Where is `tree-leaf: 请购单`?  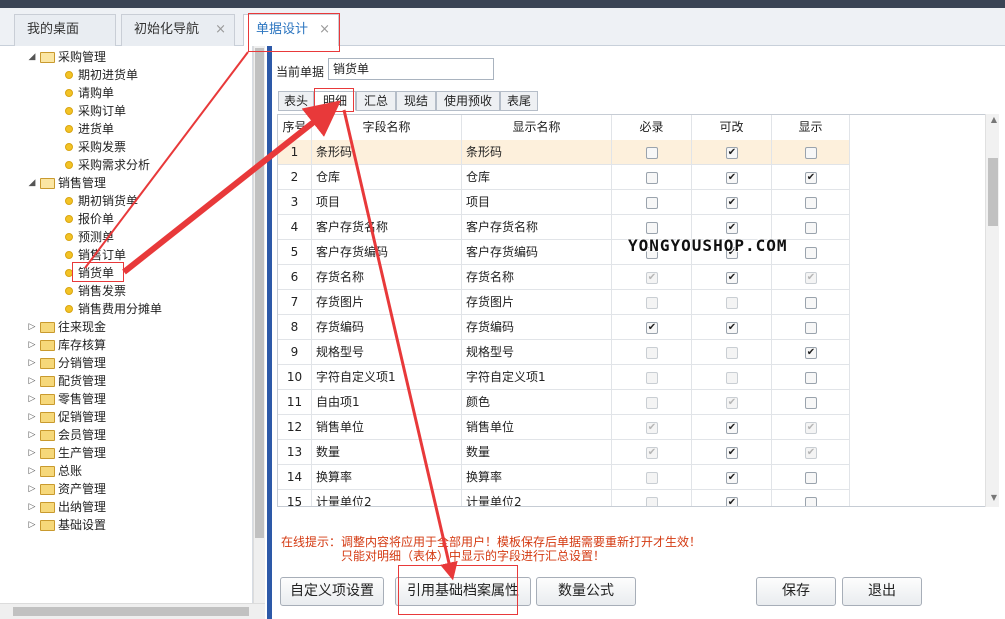 tree-leaf: 请购单 is located at coordinates (125, 93).